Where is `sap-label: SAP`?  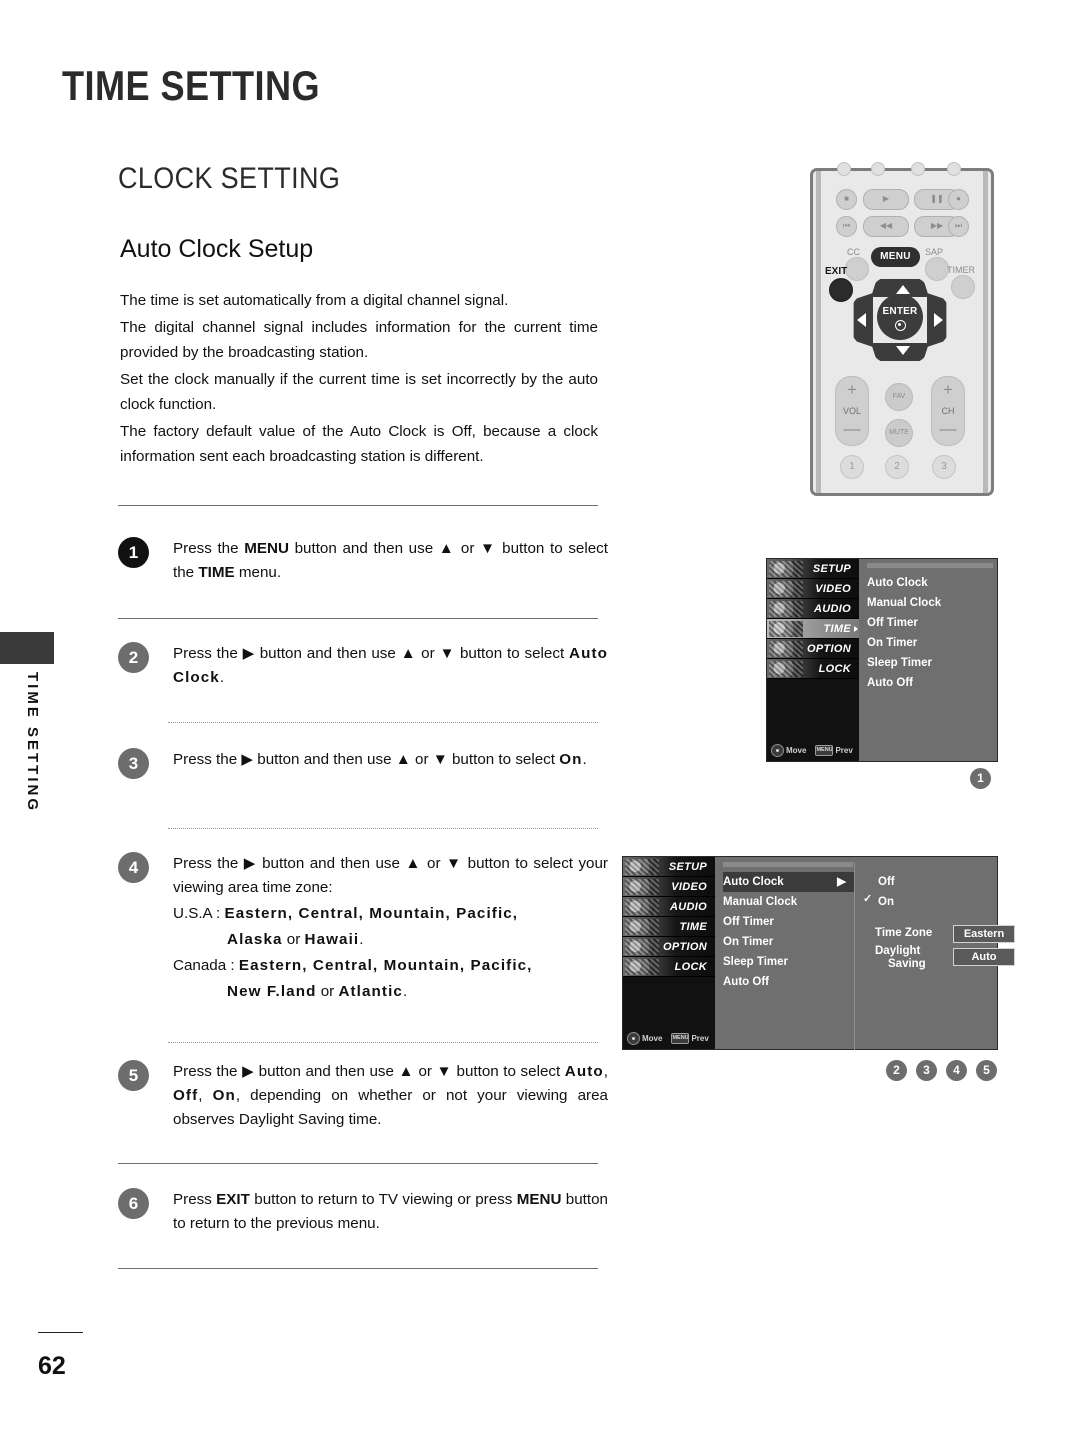
sap-label: SAP is located at coordinates (934, 252).